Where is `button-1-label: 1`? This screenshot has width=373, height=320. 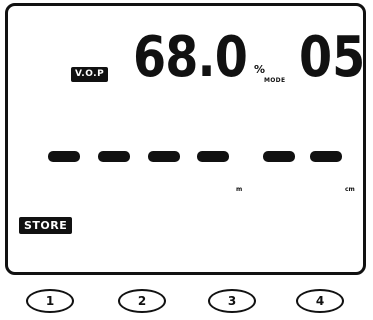 button-1-label: 1 is located at coordinates (50, 301).